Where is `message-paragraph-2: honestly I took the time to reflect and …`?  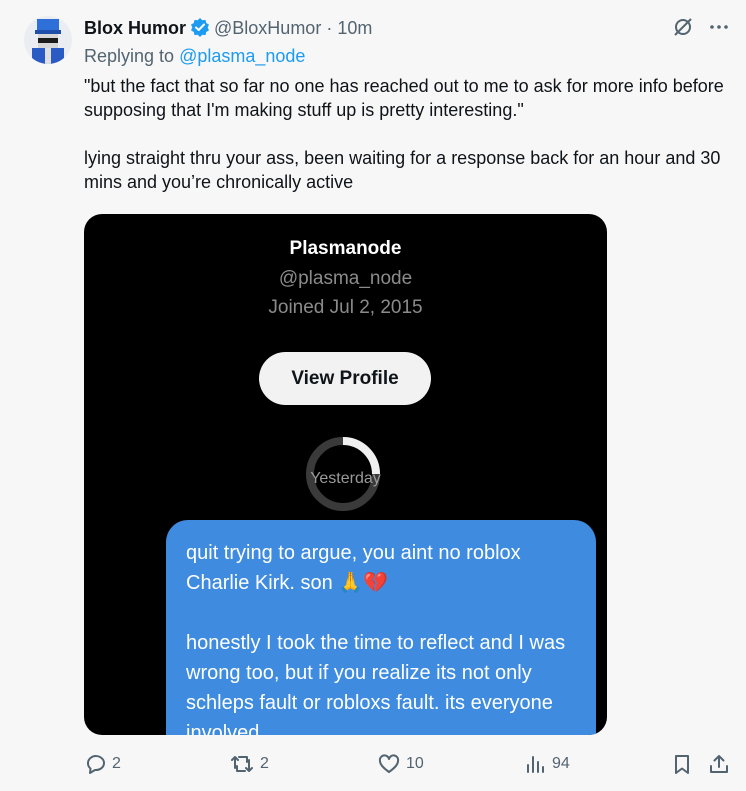 message-paragraph-2: honestly I took the time to reflect and … is located at coordinates (376, 683).